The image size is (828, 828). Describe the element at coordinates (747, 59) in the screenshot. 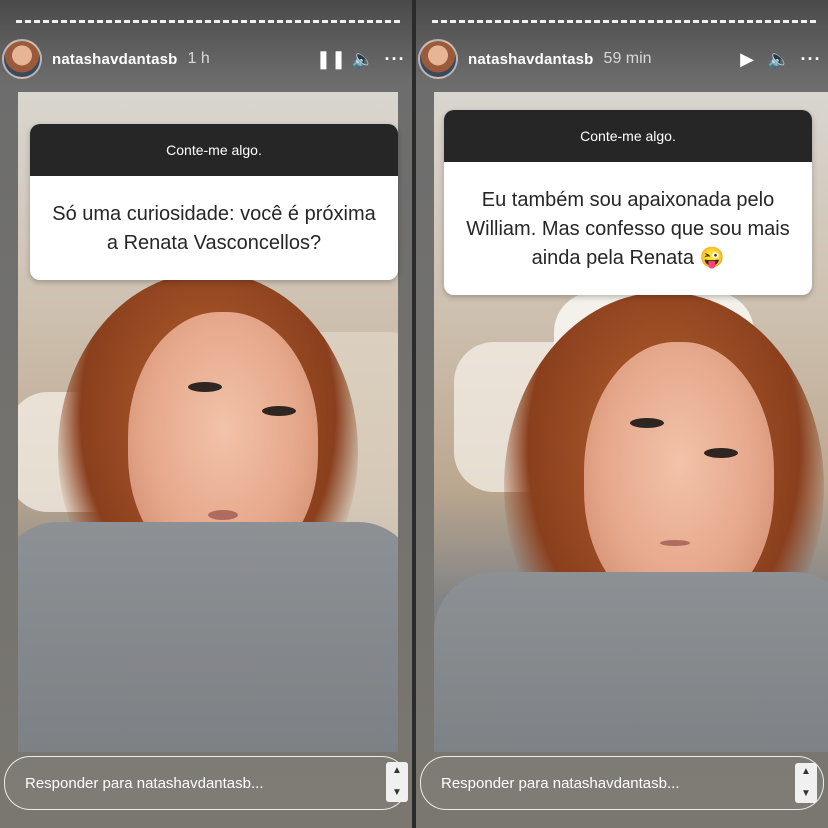

I see `play-icon: ▶` at that location.